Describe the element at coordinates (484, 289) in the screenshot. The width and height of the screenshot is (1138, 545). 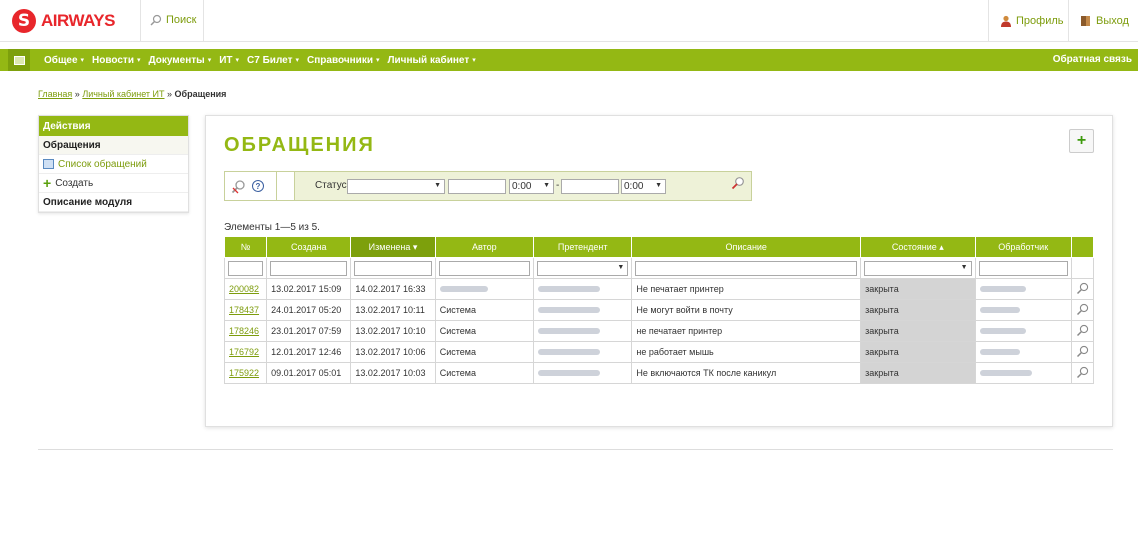
I see `cell-author-redacted` at that location.